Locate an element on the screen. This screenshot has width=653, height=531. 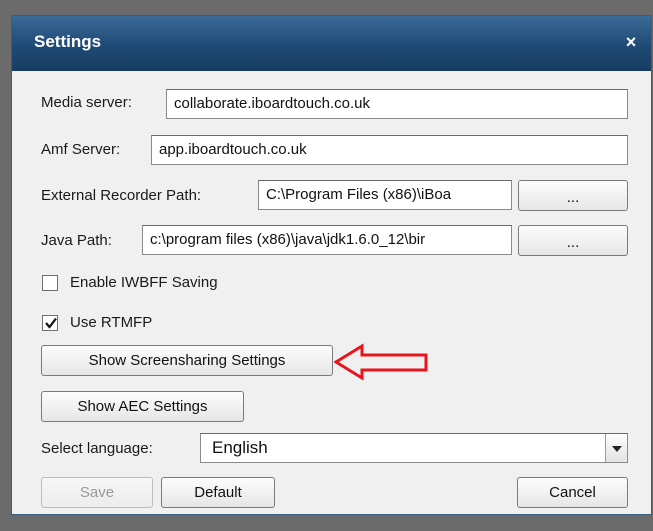
media-server-input: collaborate.iboardtouch.co.uk is located at coordinates (397, 104).